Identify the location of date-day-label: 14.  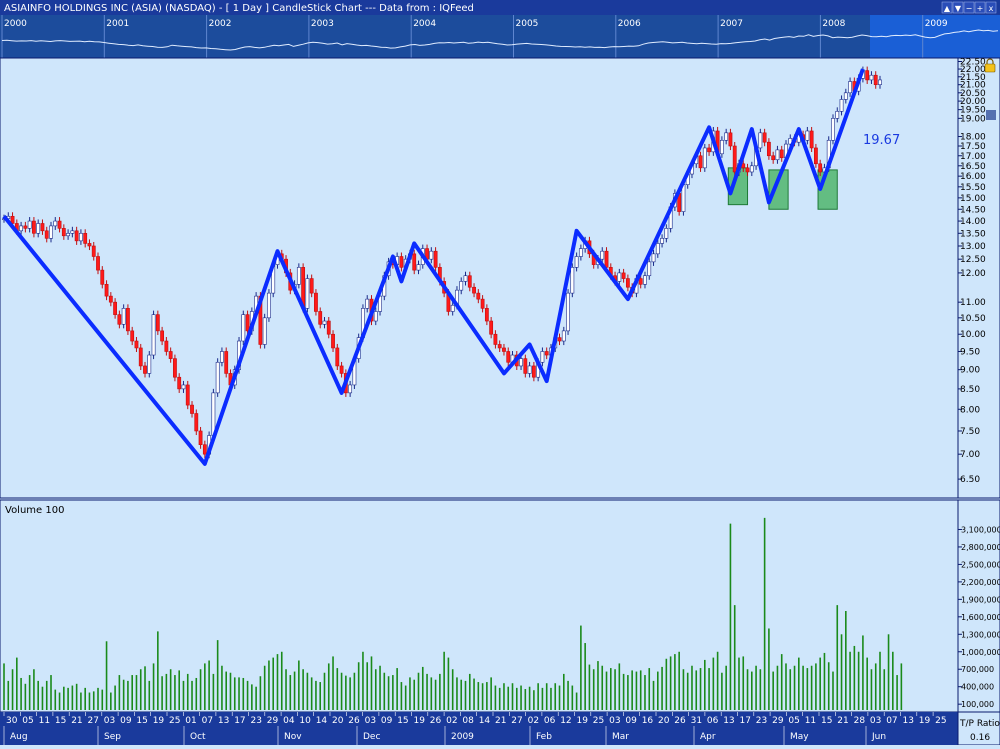
(485, 721).